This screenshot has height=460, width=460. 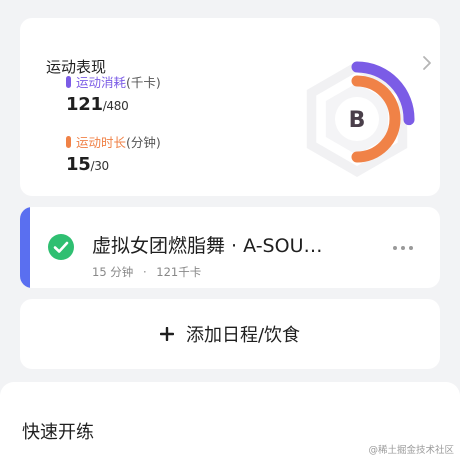 What do you see at coordinates (25, 247) in the screenshot?
I see `workout-accent-bar` at bounding box center [25, 247].